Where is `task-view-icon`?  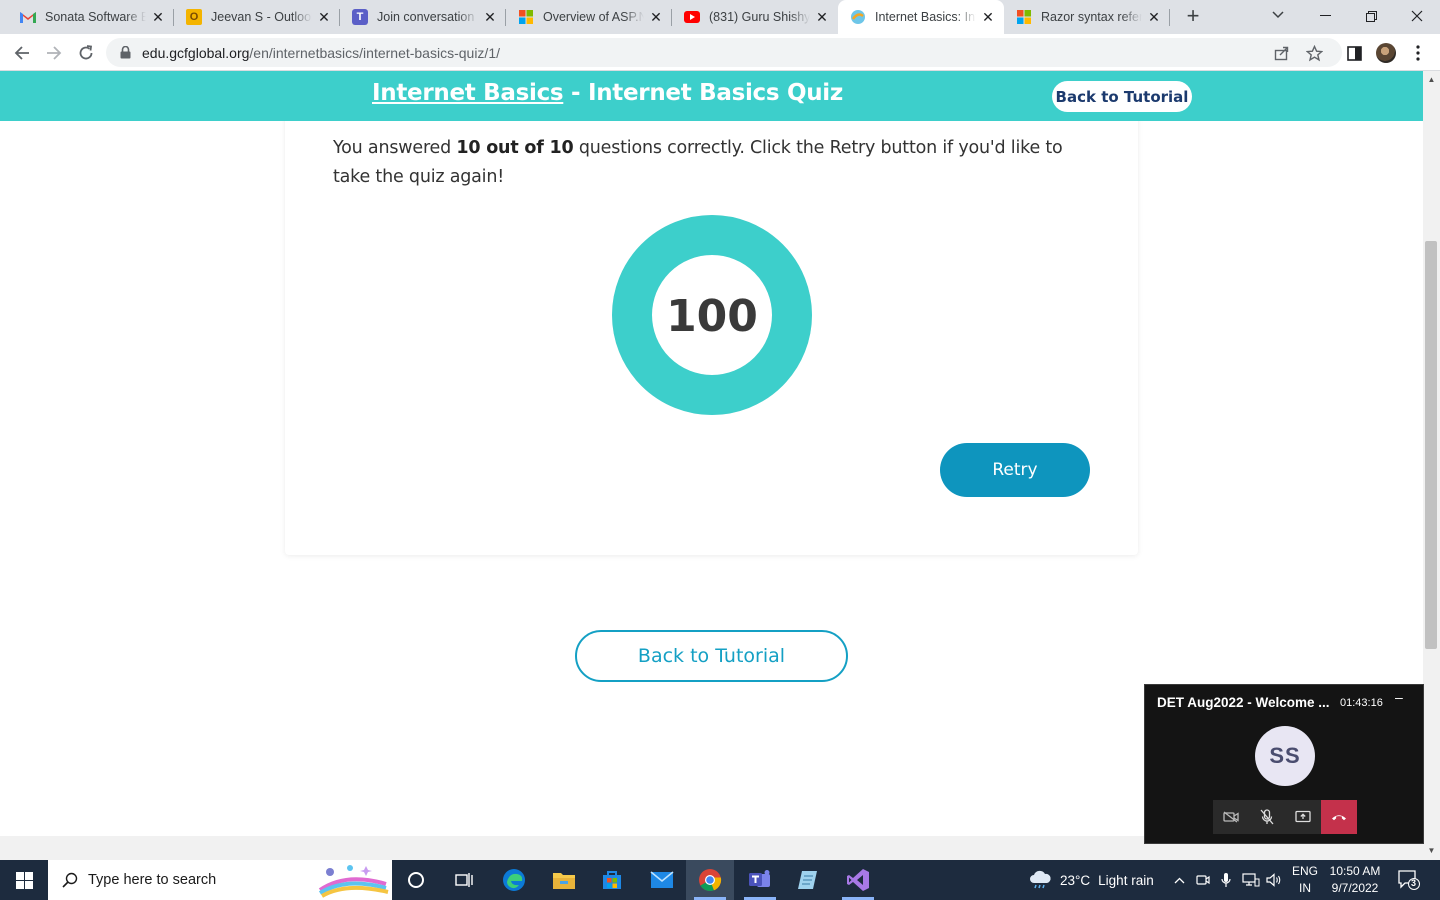 task-view-icon is located at coordinates (464, 880).